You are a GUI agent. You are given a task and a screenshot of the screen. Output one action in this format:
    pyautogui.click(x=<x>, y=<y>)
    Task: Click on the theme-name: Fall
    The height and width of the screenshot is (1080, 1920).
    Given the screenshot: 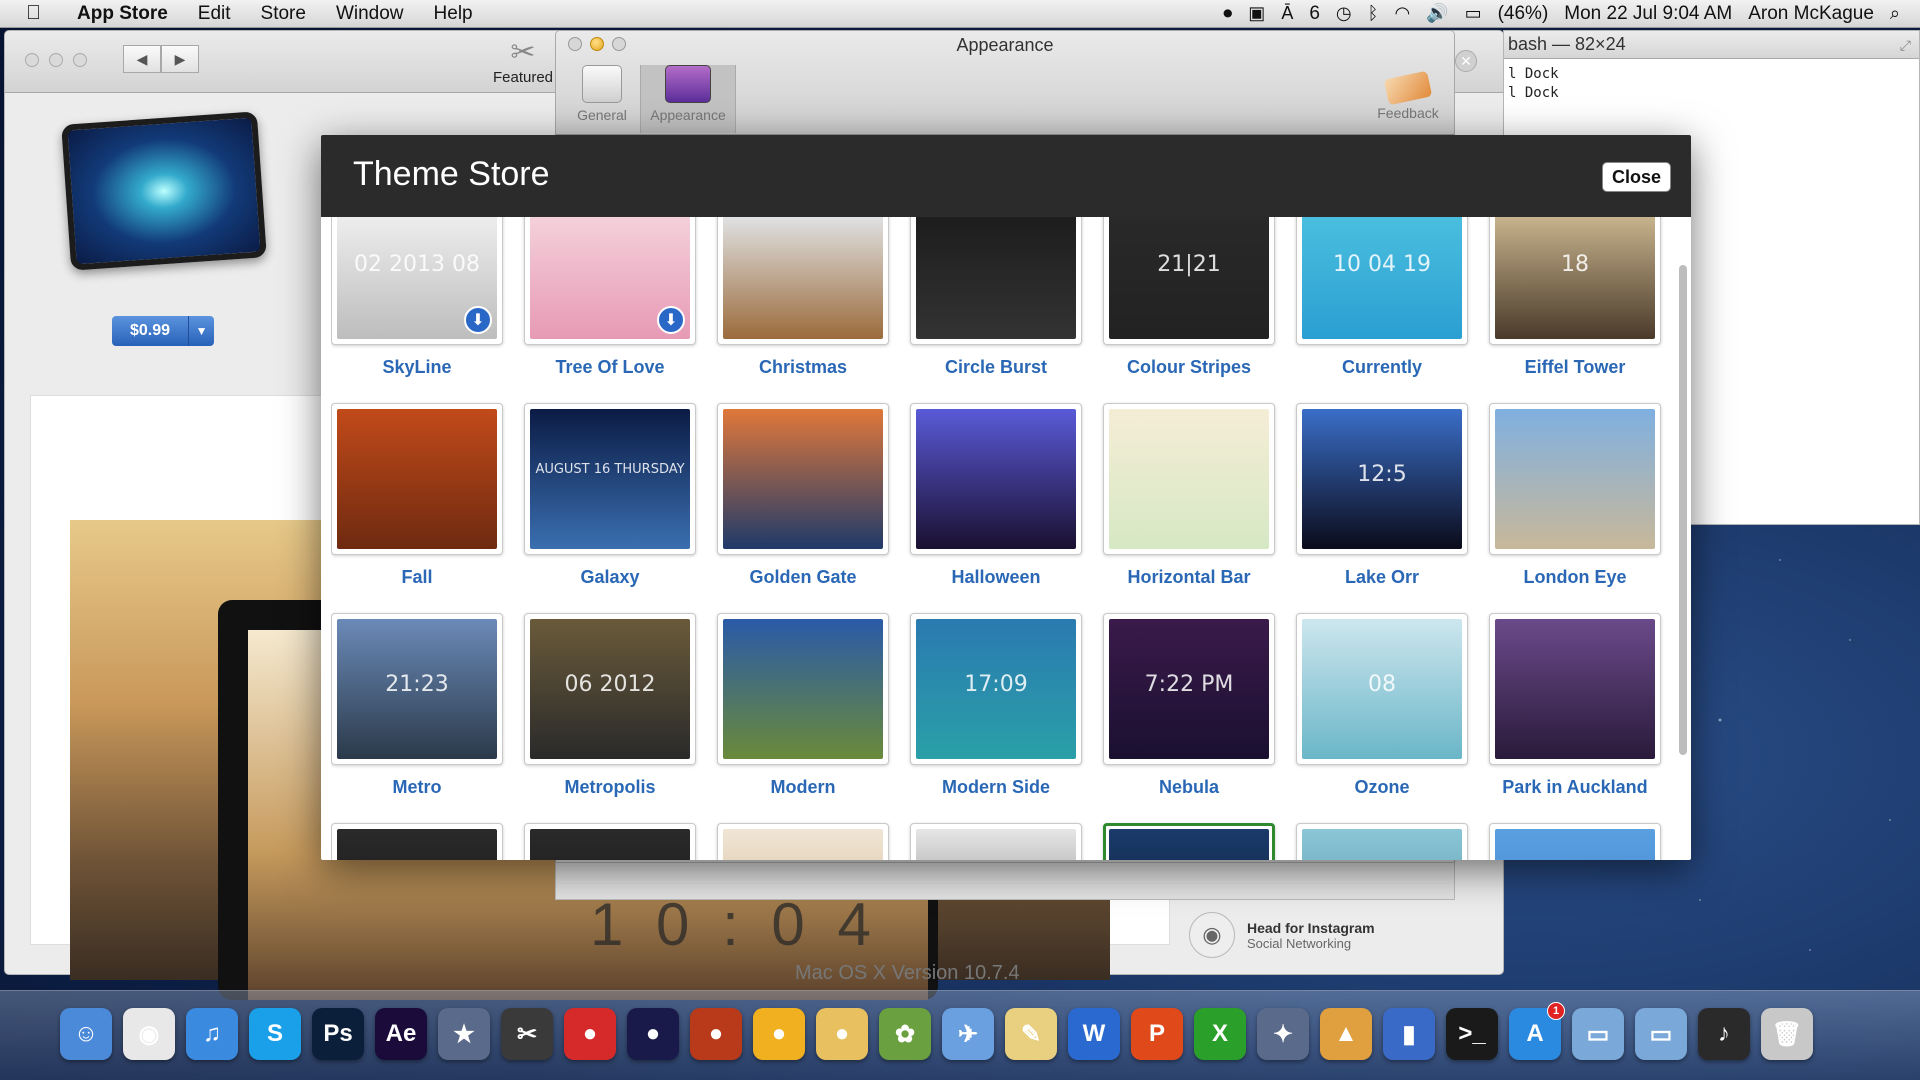 What is the action you would take?
    pyautogui.click(x=417, y=577)
    